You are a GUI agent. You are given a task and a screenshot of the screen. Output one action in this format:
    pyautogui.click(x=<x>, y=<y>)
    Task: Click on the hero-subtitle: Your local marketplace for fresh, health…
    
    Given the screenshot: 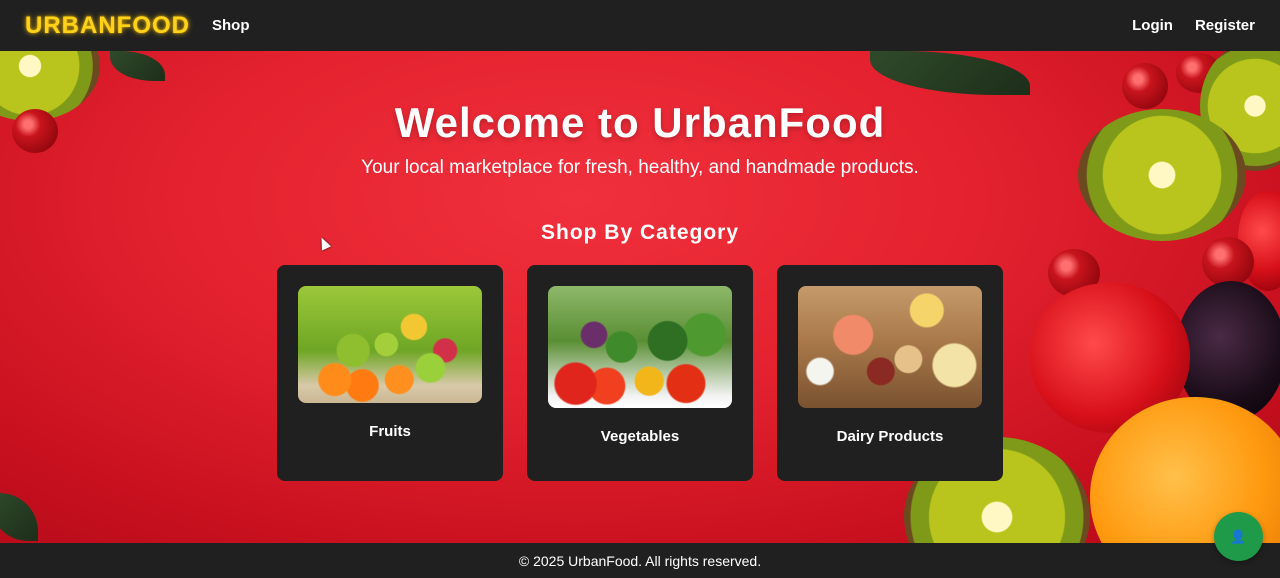 What is the action you would take?
    pyautogui.click(x=640, y=167)
    